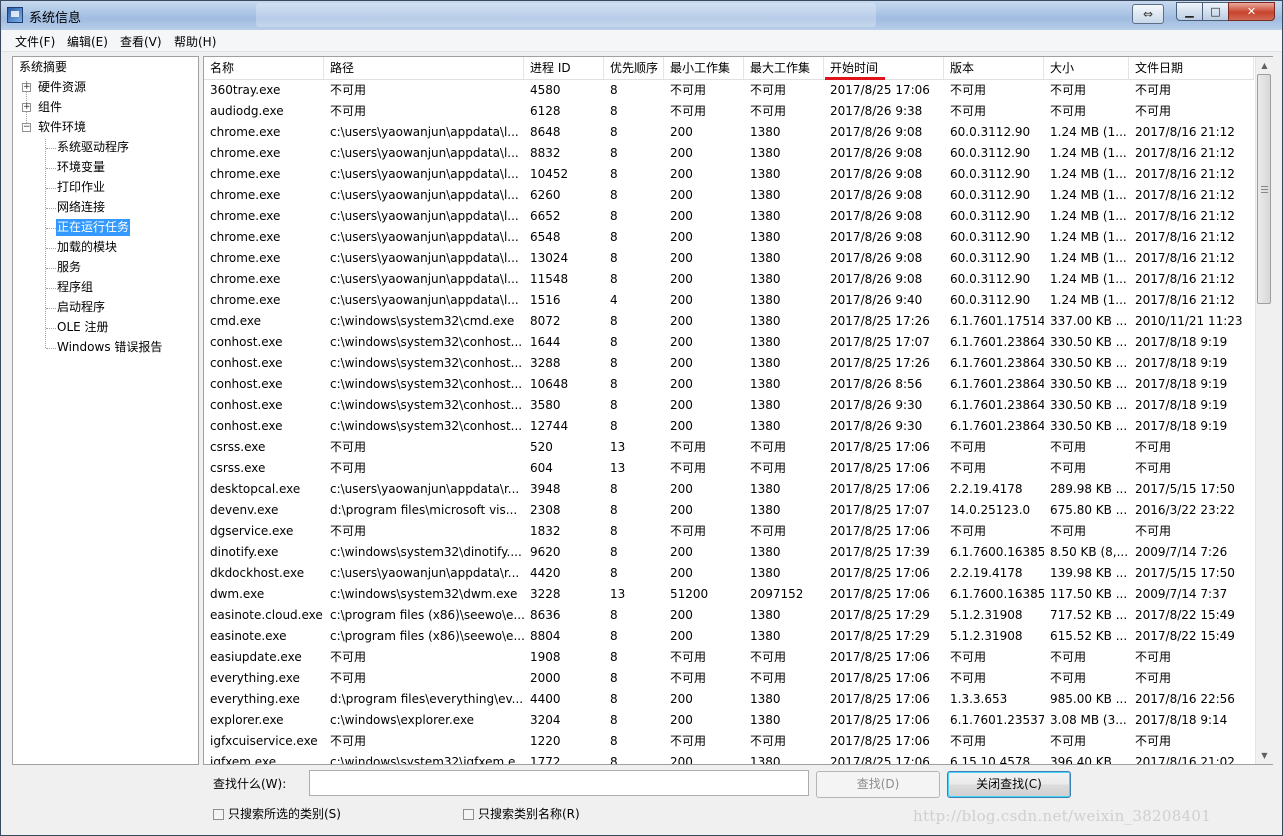  Describe the element at coordinates (990, 760) in the screenshot. I see `cell-version: 6.15.10.4578` at that location.